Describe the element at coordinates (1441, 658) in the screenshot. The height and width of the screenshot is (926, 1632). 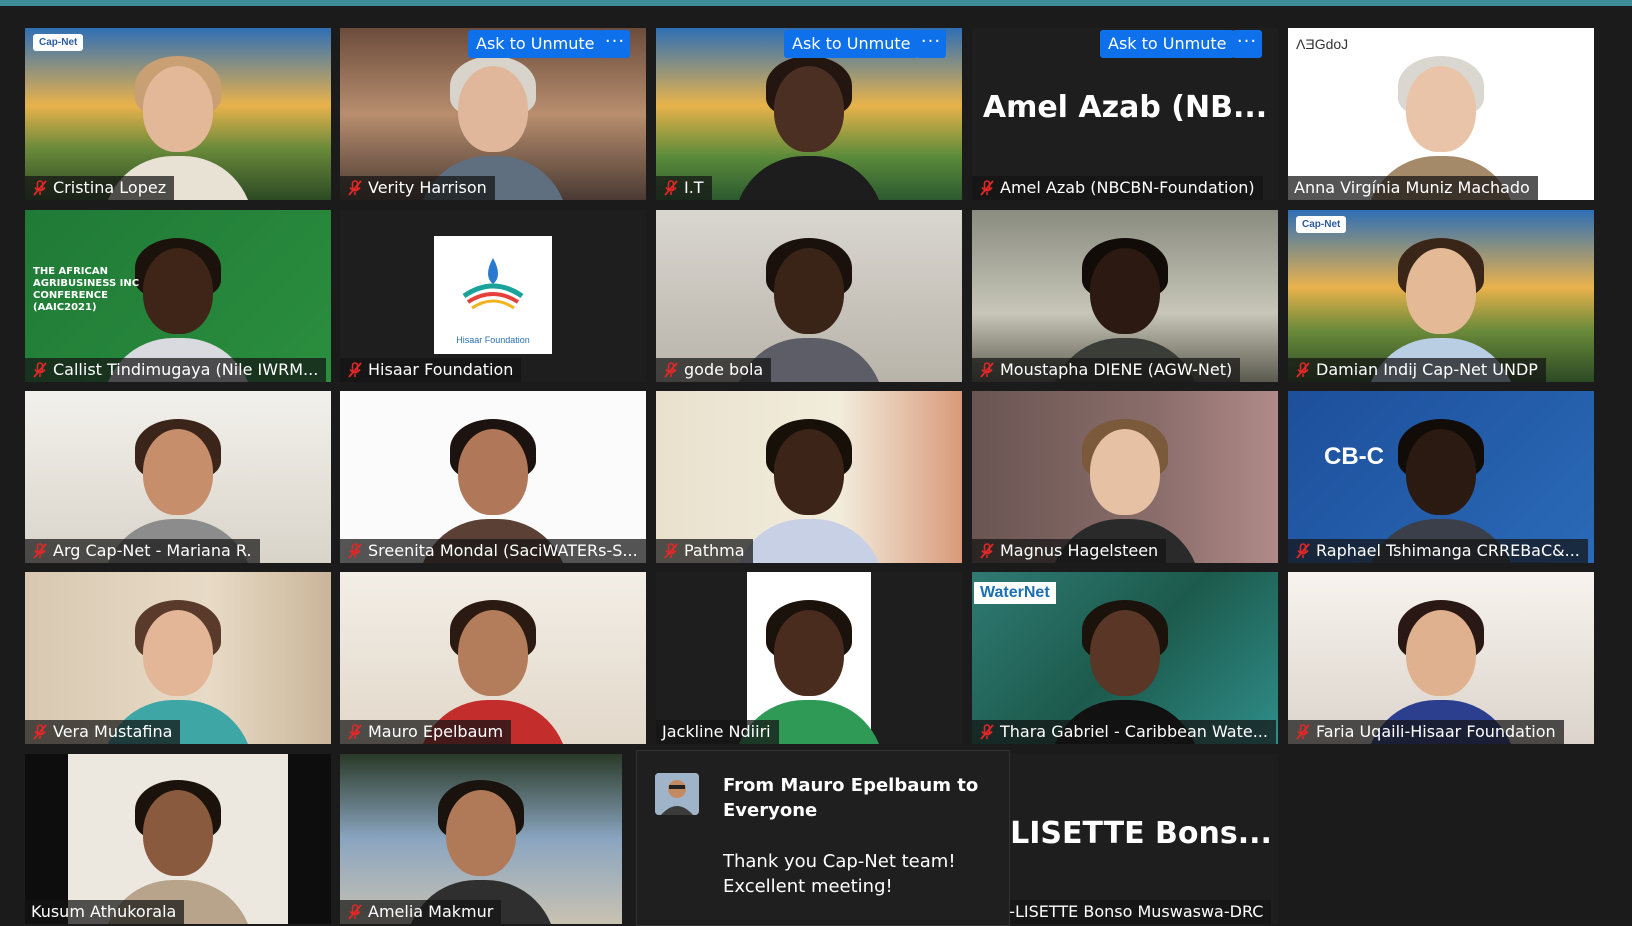
I see `participant-tile: Faria Uqaili-Hisaar Foundation` at that location.